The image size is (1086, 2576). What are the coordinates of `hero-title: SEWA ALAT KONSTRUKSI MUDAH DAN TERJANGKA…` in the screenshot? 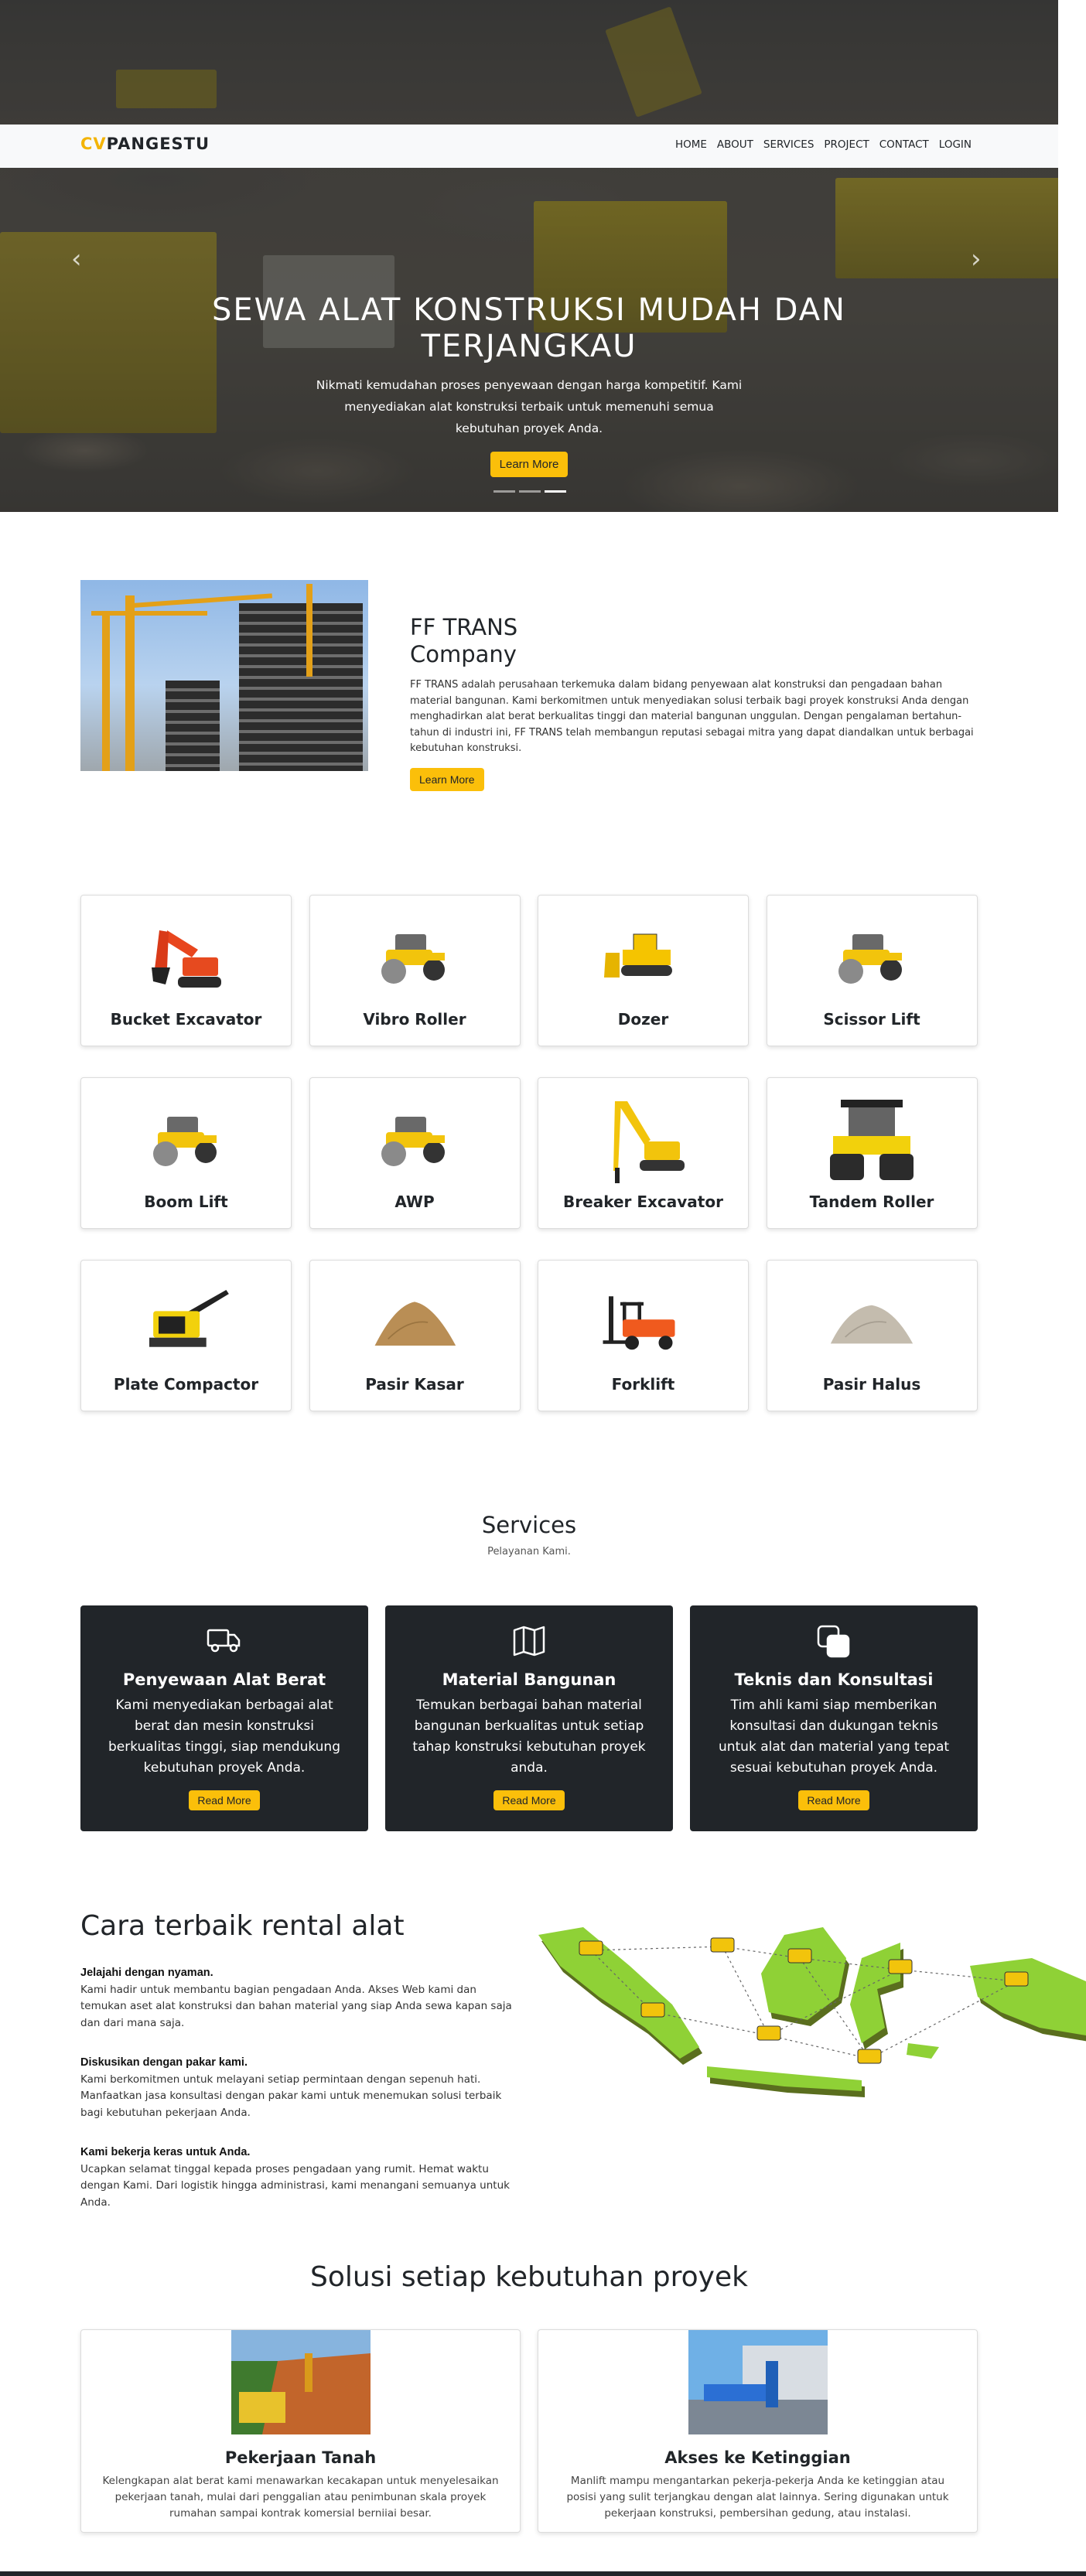 It's located at (529, 328).